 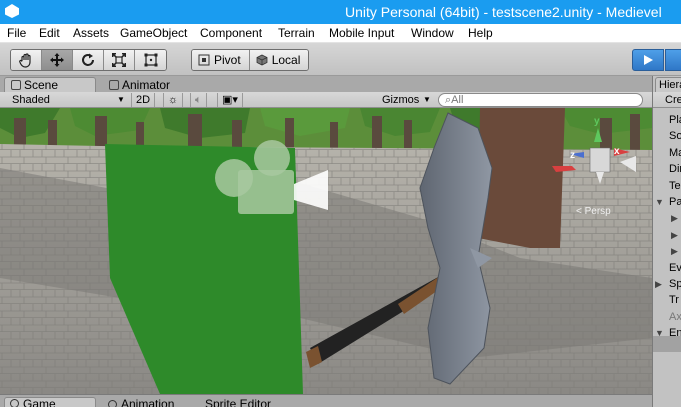 What do you see at coordinates (230, 100) in the screenshot?
I see `effects-toggle: ▣▾` at bounding box center [230, 100].